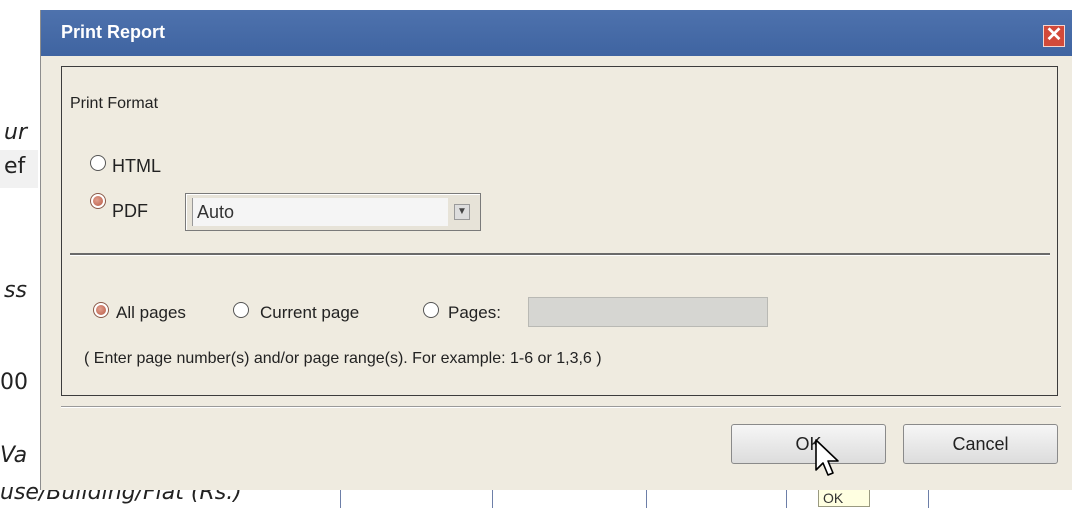  I want to click on mouse-cursor-icon, so click(827, 457).